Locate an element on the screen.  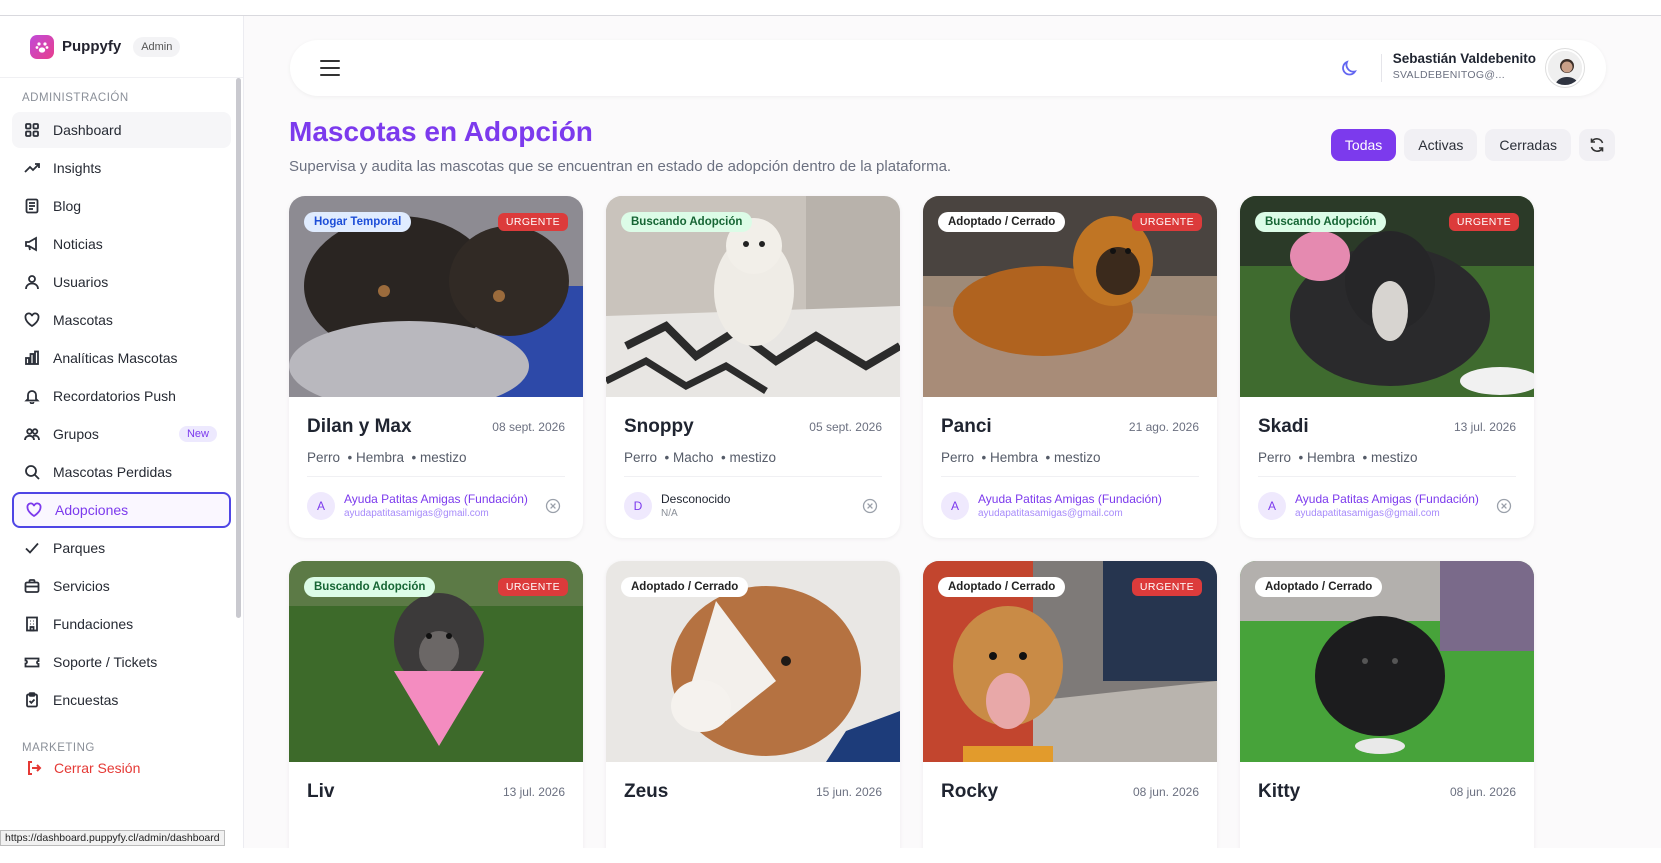
sidebar-item-servicios: Servicios is located at coordinates (121, 586).